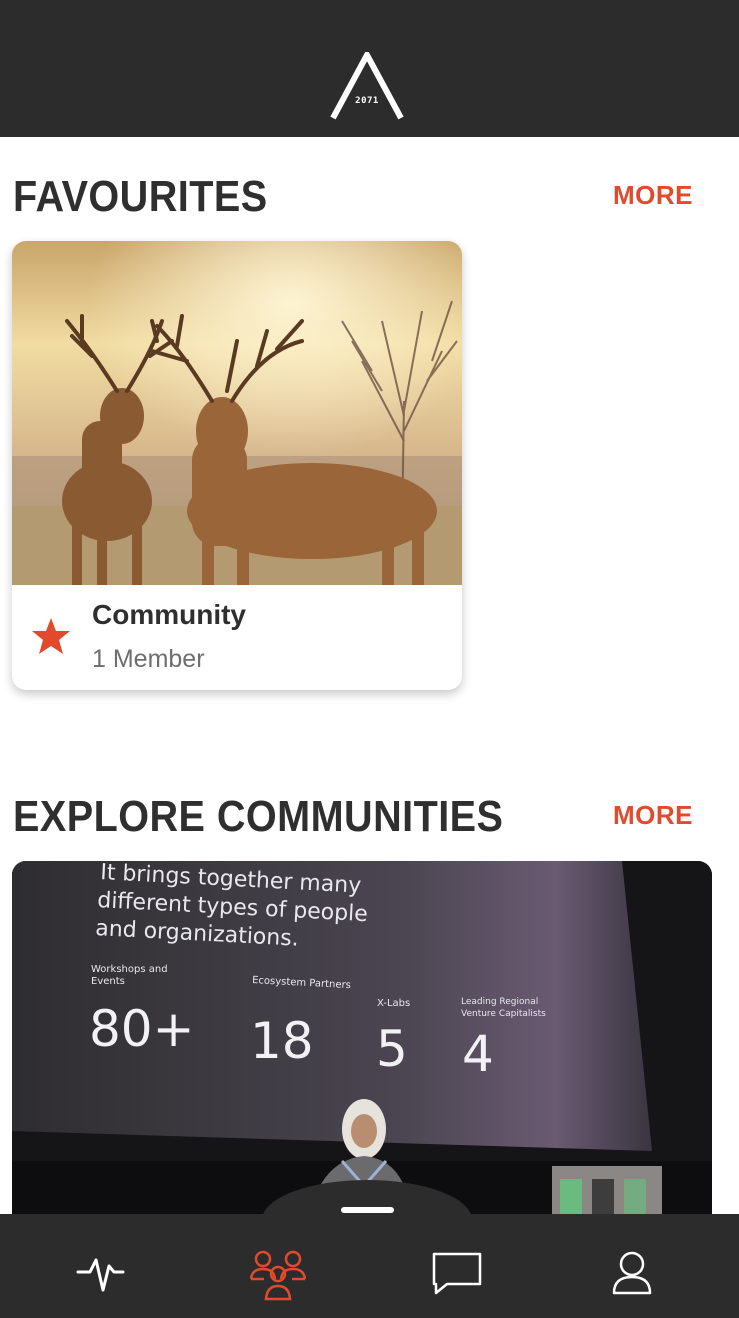 The image size is (739, 1318). Describe the element at coordinates (258, 816) in the screenshot. I see `explore-title: EXPLORE COMMUNITIES` at that location.